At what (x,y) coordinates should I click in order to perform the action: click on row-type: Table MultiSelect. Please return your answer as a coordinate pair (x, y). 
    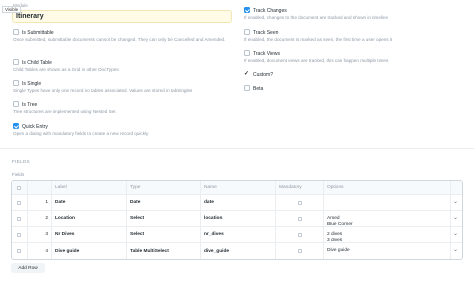
    Looking at the image, I should click on (163, 251).